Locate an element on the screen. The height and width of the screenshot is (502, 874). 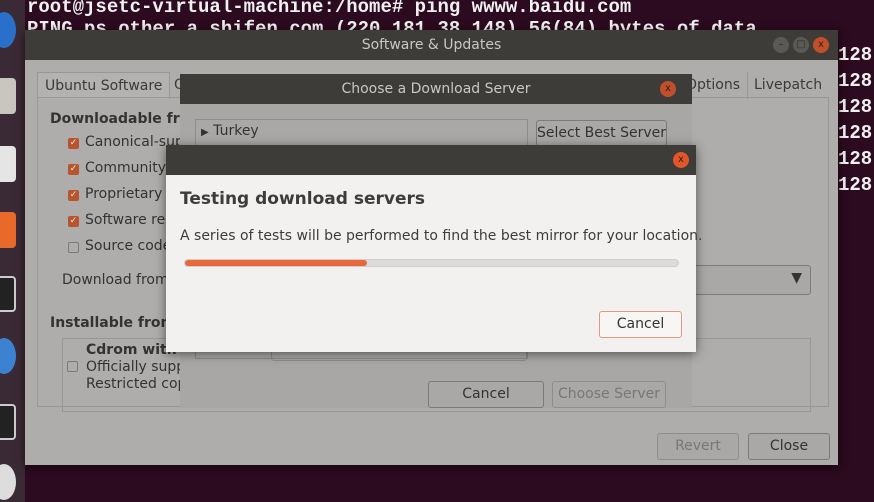
choose-server-button: Choose Server is located at coordinates (609, 394).